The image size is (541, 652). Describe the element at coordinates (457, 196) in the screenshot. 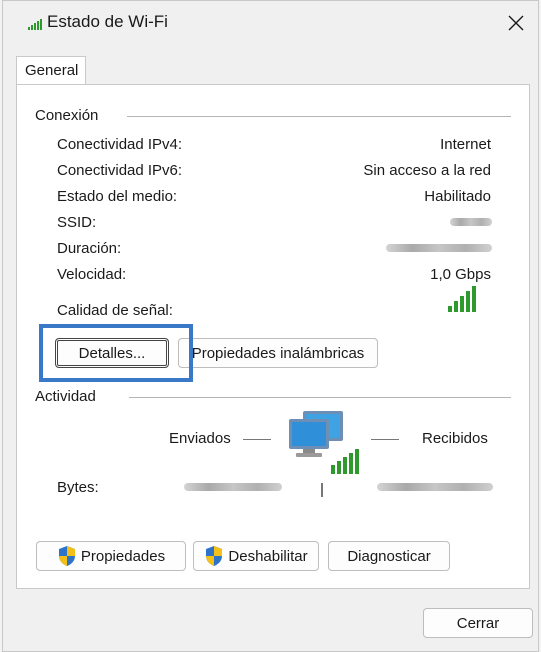

I see `media-state-value: Habilitado` at that location.